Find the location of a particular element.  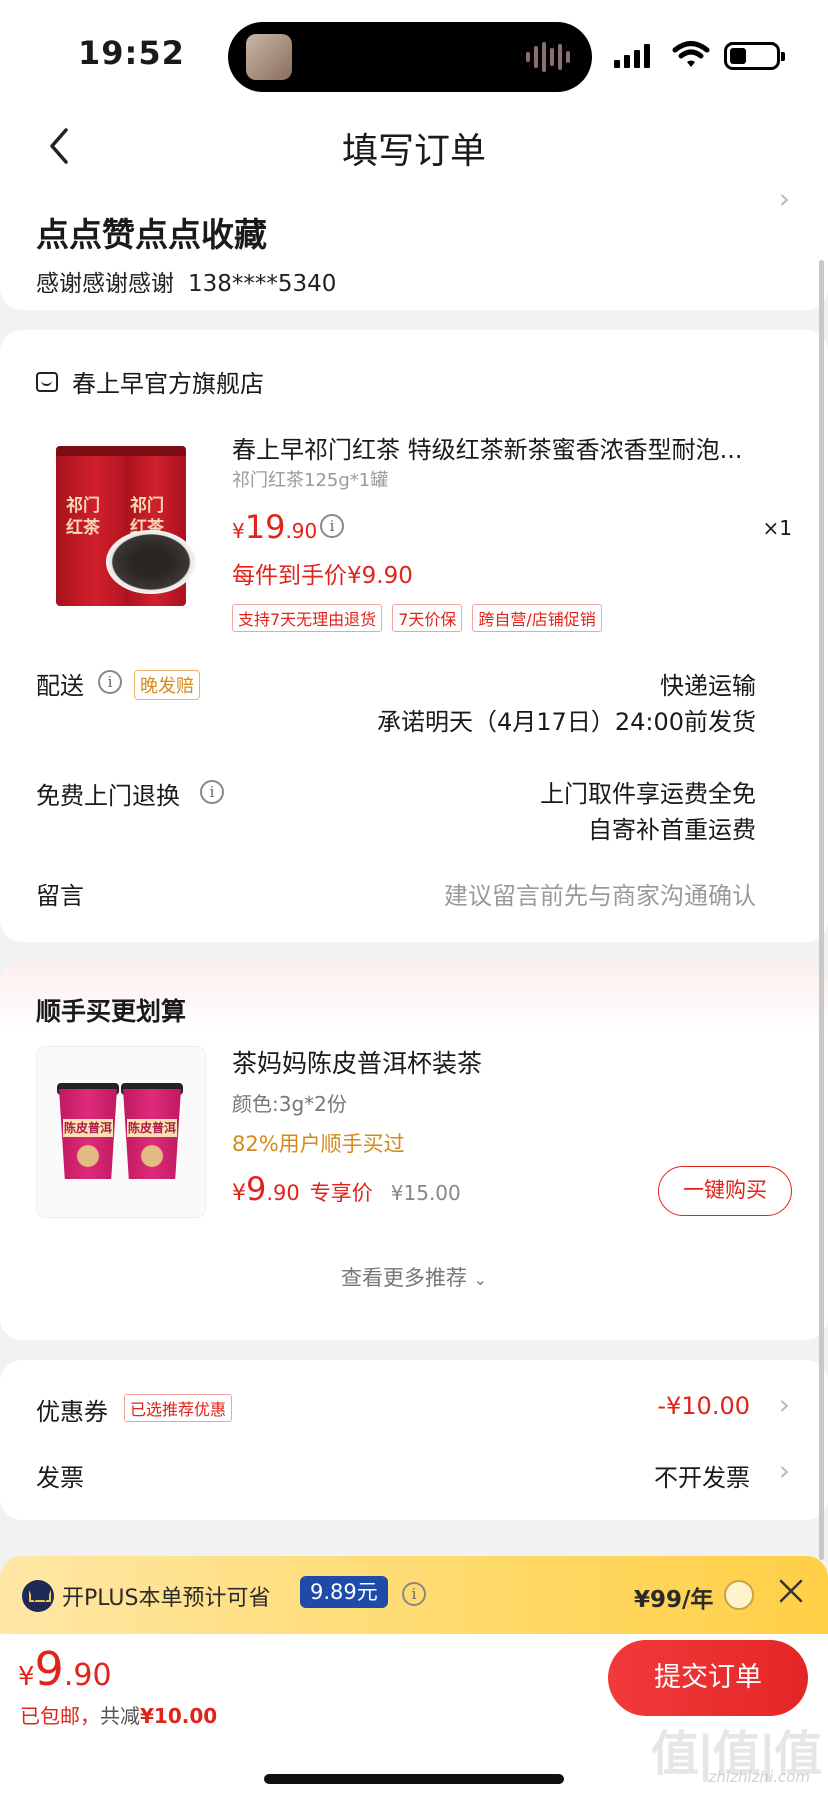

discount-prefix: 共减 is located at coordinates (120, 1716).